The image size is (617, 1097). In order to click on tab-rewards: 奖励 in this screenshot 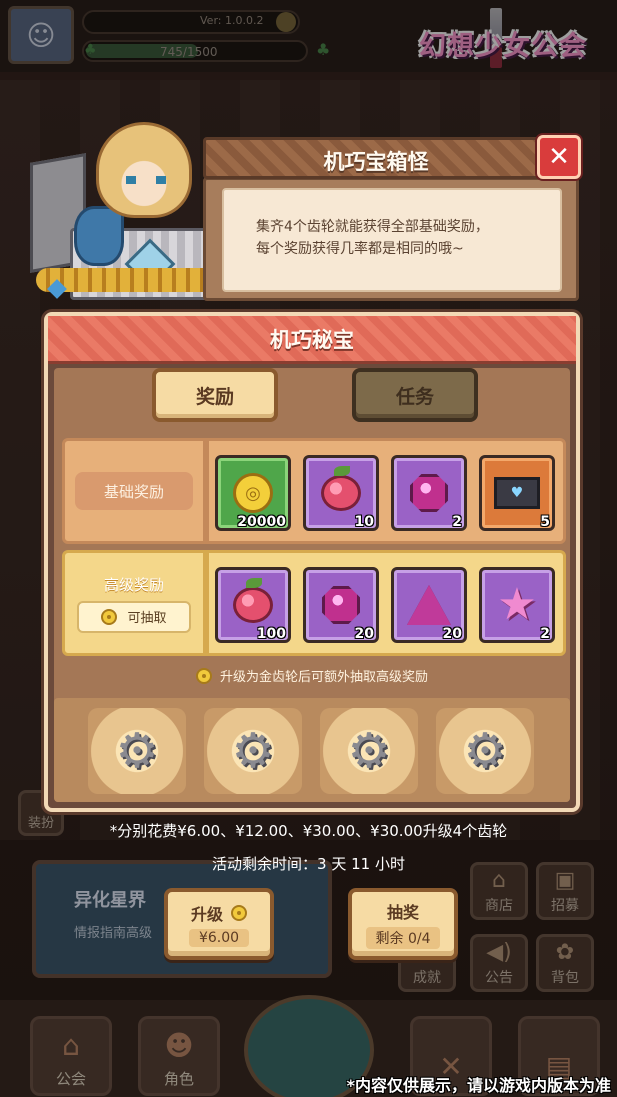, I will do `click(215, 395)`.